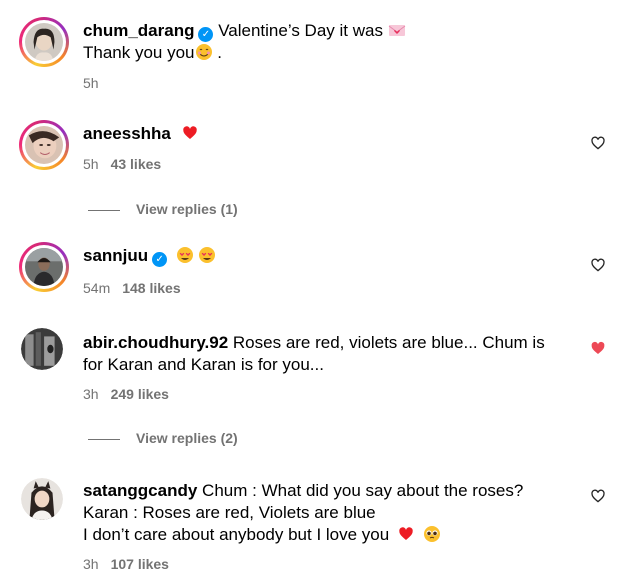  What do you see at coordinates (217, 52) in the screenshot?
I see `caption-text-line2-suffix: .` at bounding box center [217, 52].